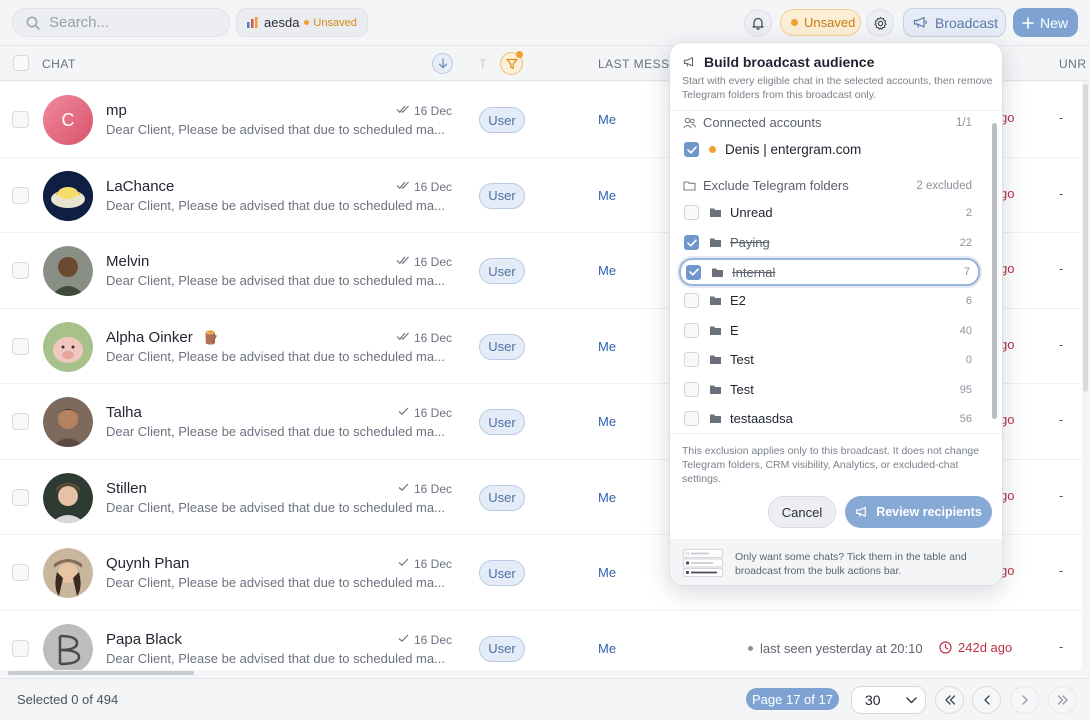  What do you see at coordinates (944, 186) in the screenshot?
I see `folders-excluded-count: 2 excluded` at bounding box center [944, 186].